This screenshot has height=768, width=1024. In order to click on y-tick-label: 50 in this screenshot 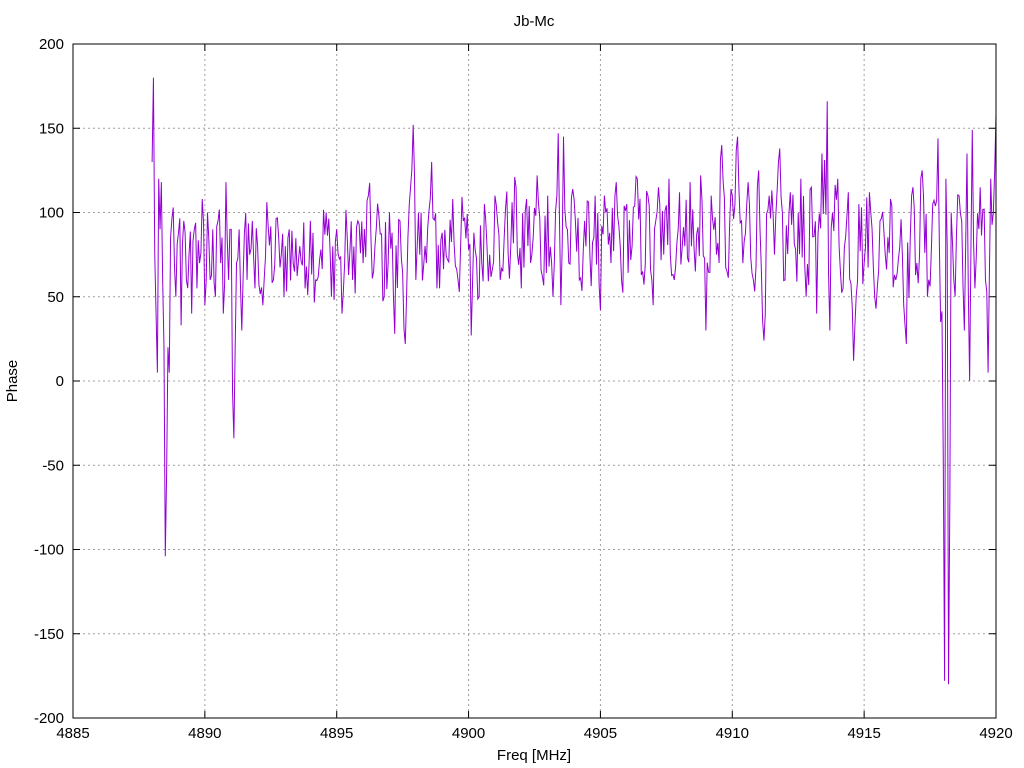, I will do `click(55, 297)`.